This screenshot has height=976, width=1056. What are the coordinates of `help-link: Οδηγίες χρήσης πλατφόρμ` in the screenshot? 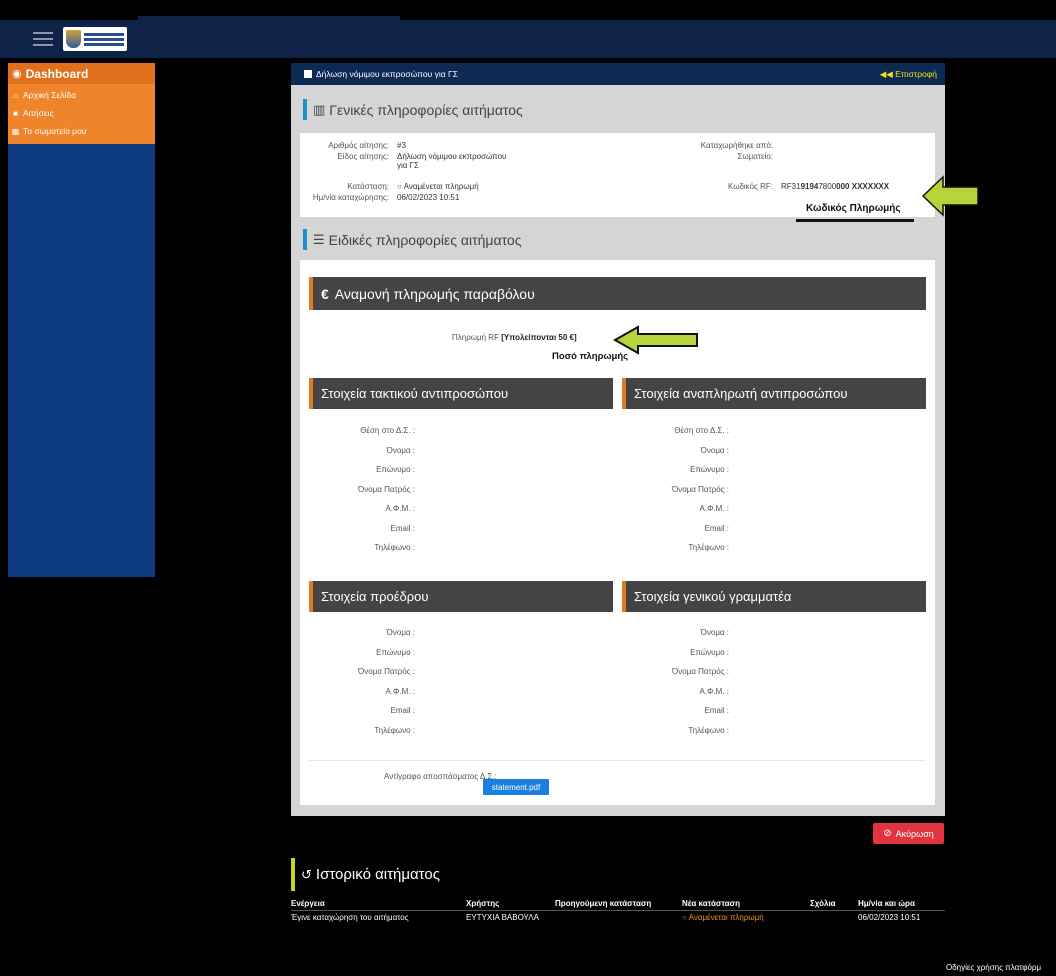 It's located at (993, 967).